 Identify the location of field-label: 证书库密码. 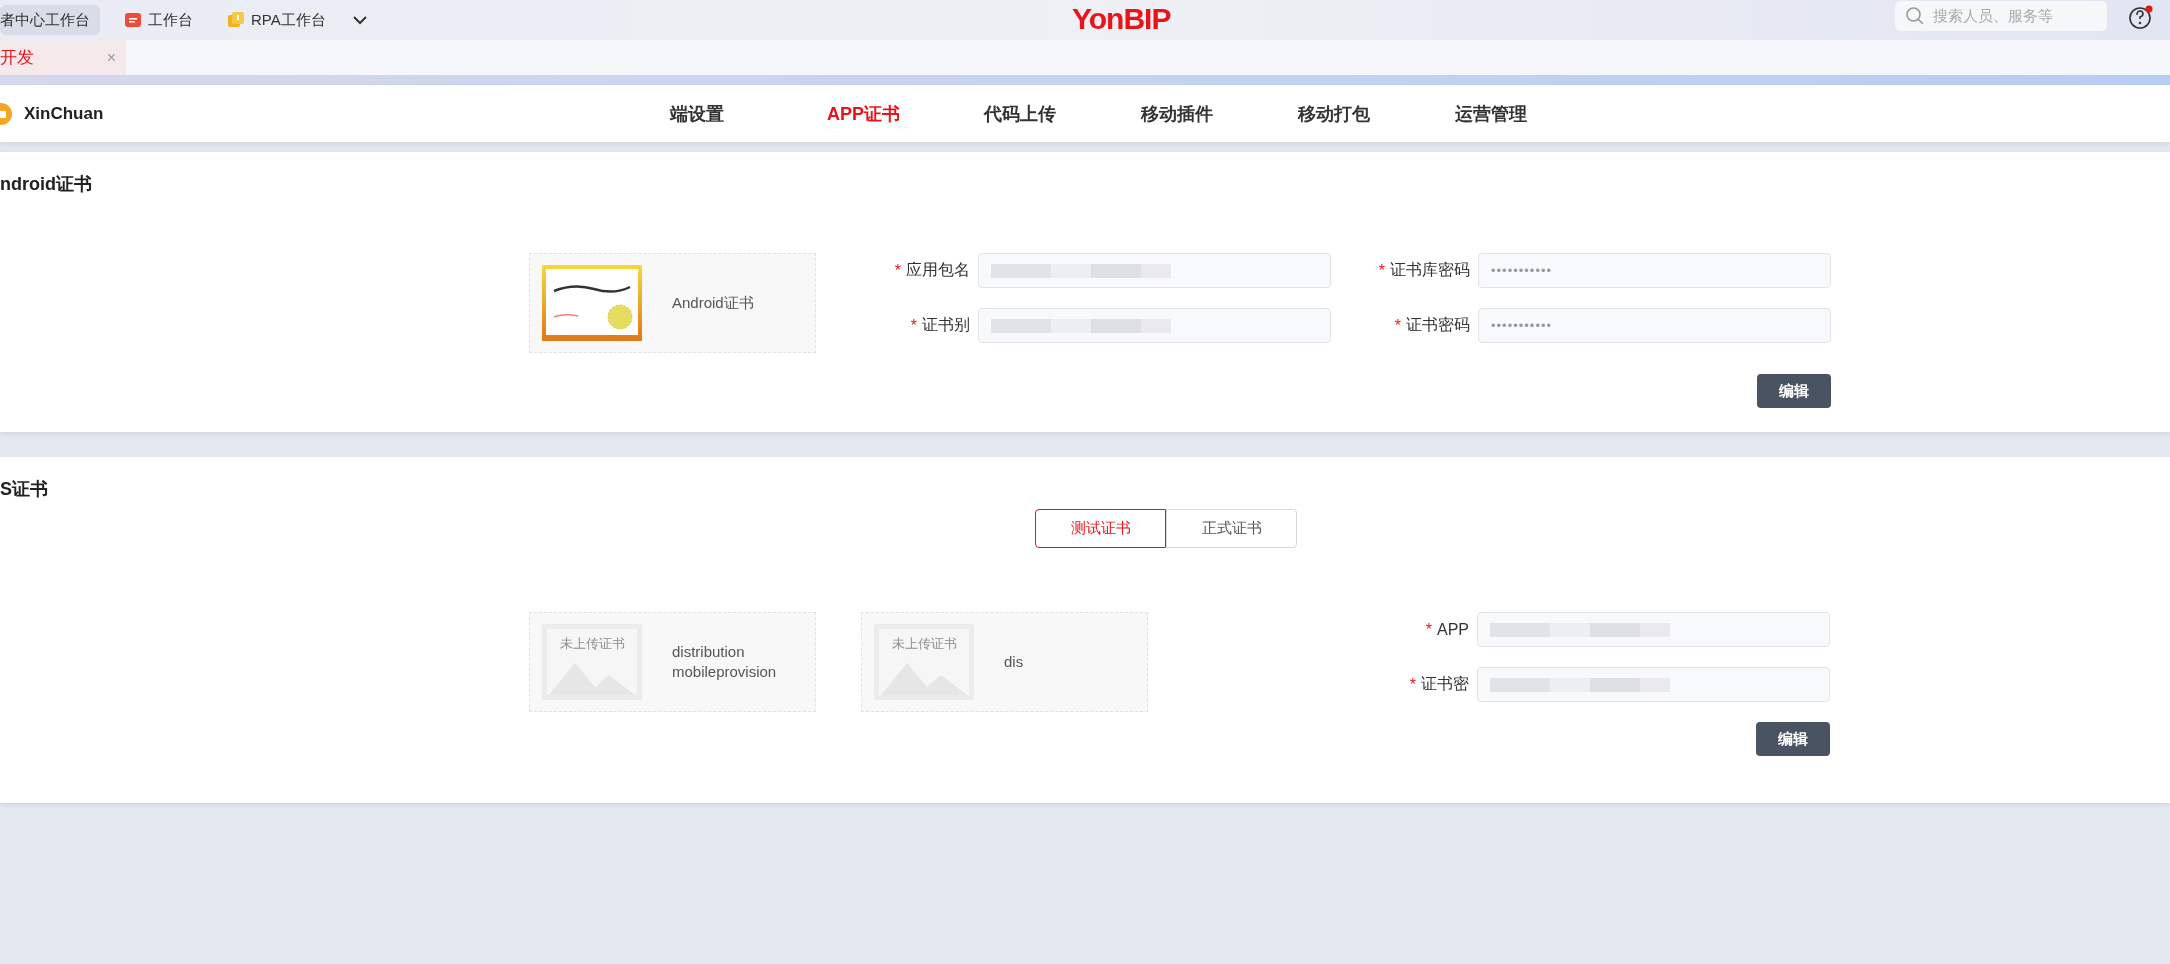
(1430, 270).